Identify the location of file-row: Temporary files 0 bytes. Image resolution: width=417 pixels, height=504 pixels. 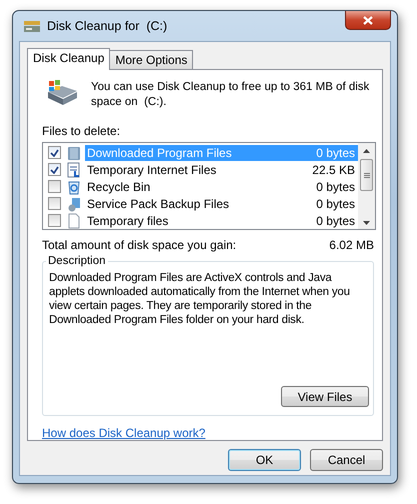
(221, 220).